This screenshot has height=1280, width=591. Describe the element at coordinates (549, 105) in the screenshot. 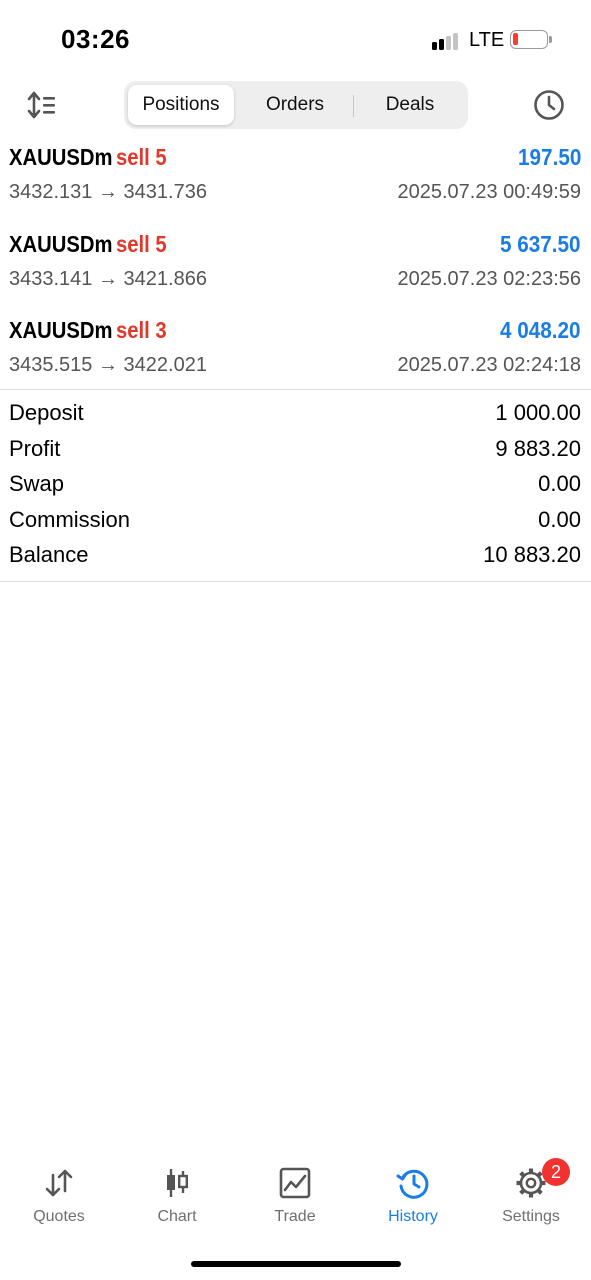

I see `clock-icon` at that location.